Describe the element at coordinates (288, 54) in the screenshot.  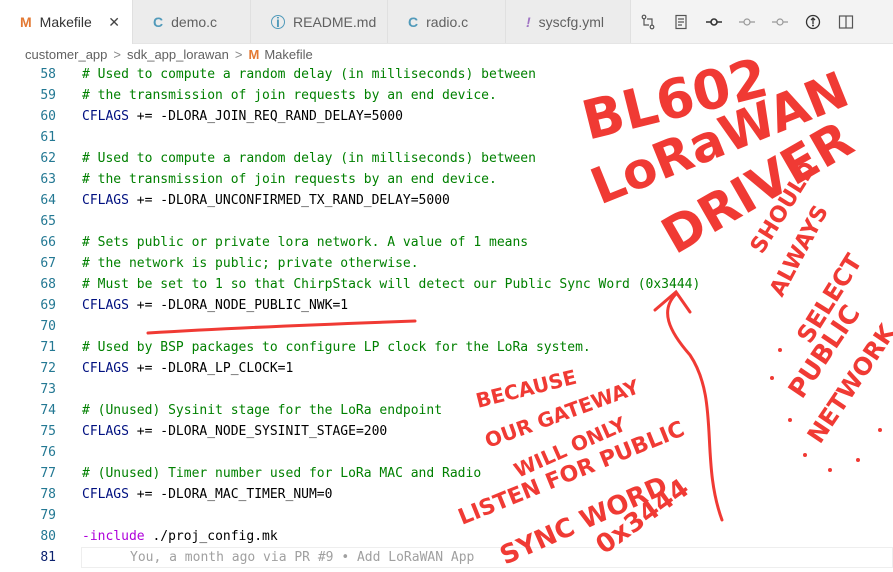
I see `breadcrumb-item-makefile: Makefile` at that location.